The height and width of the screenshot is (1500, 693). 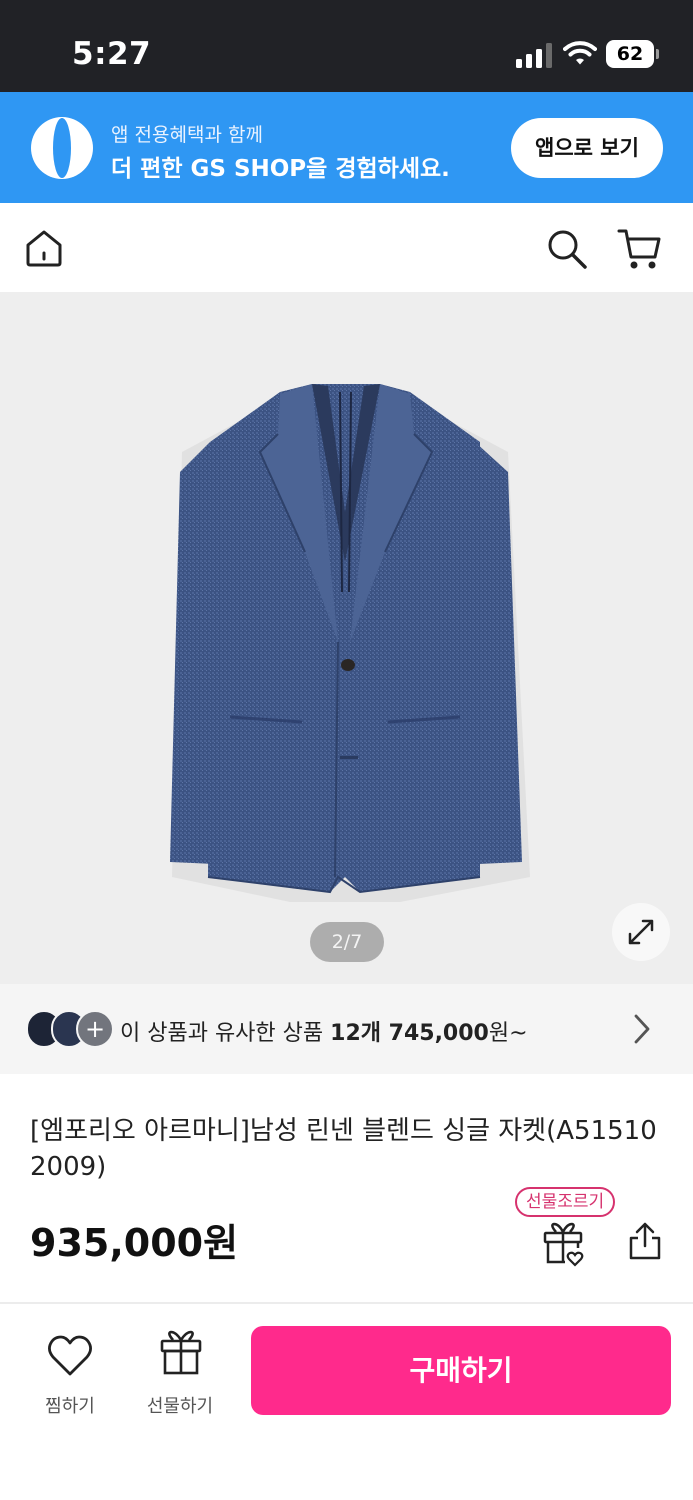 What do you see at coordinates (95, 1029) in the screenshot?
I see `more-similar-icon: +` at bounding box center [95, 1029].